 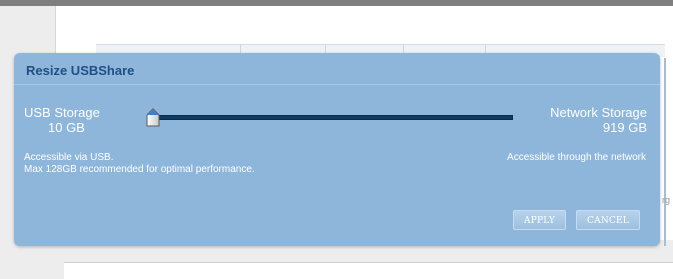 What do you see at coordinates (337, 84) in the screenshot?
I see `dialog-title-divider` at bounding box center [337, 84].